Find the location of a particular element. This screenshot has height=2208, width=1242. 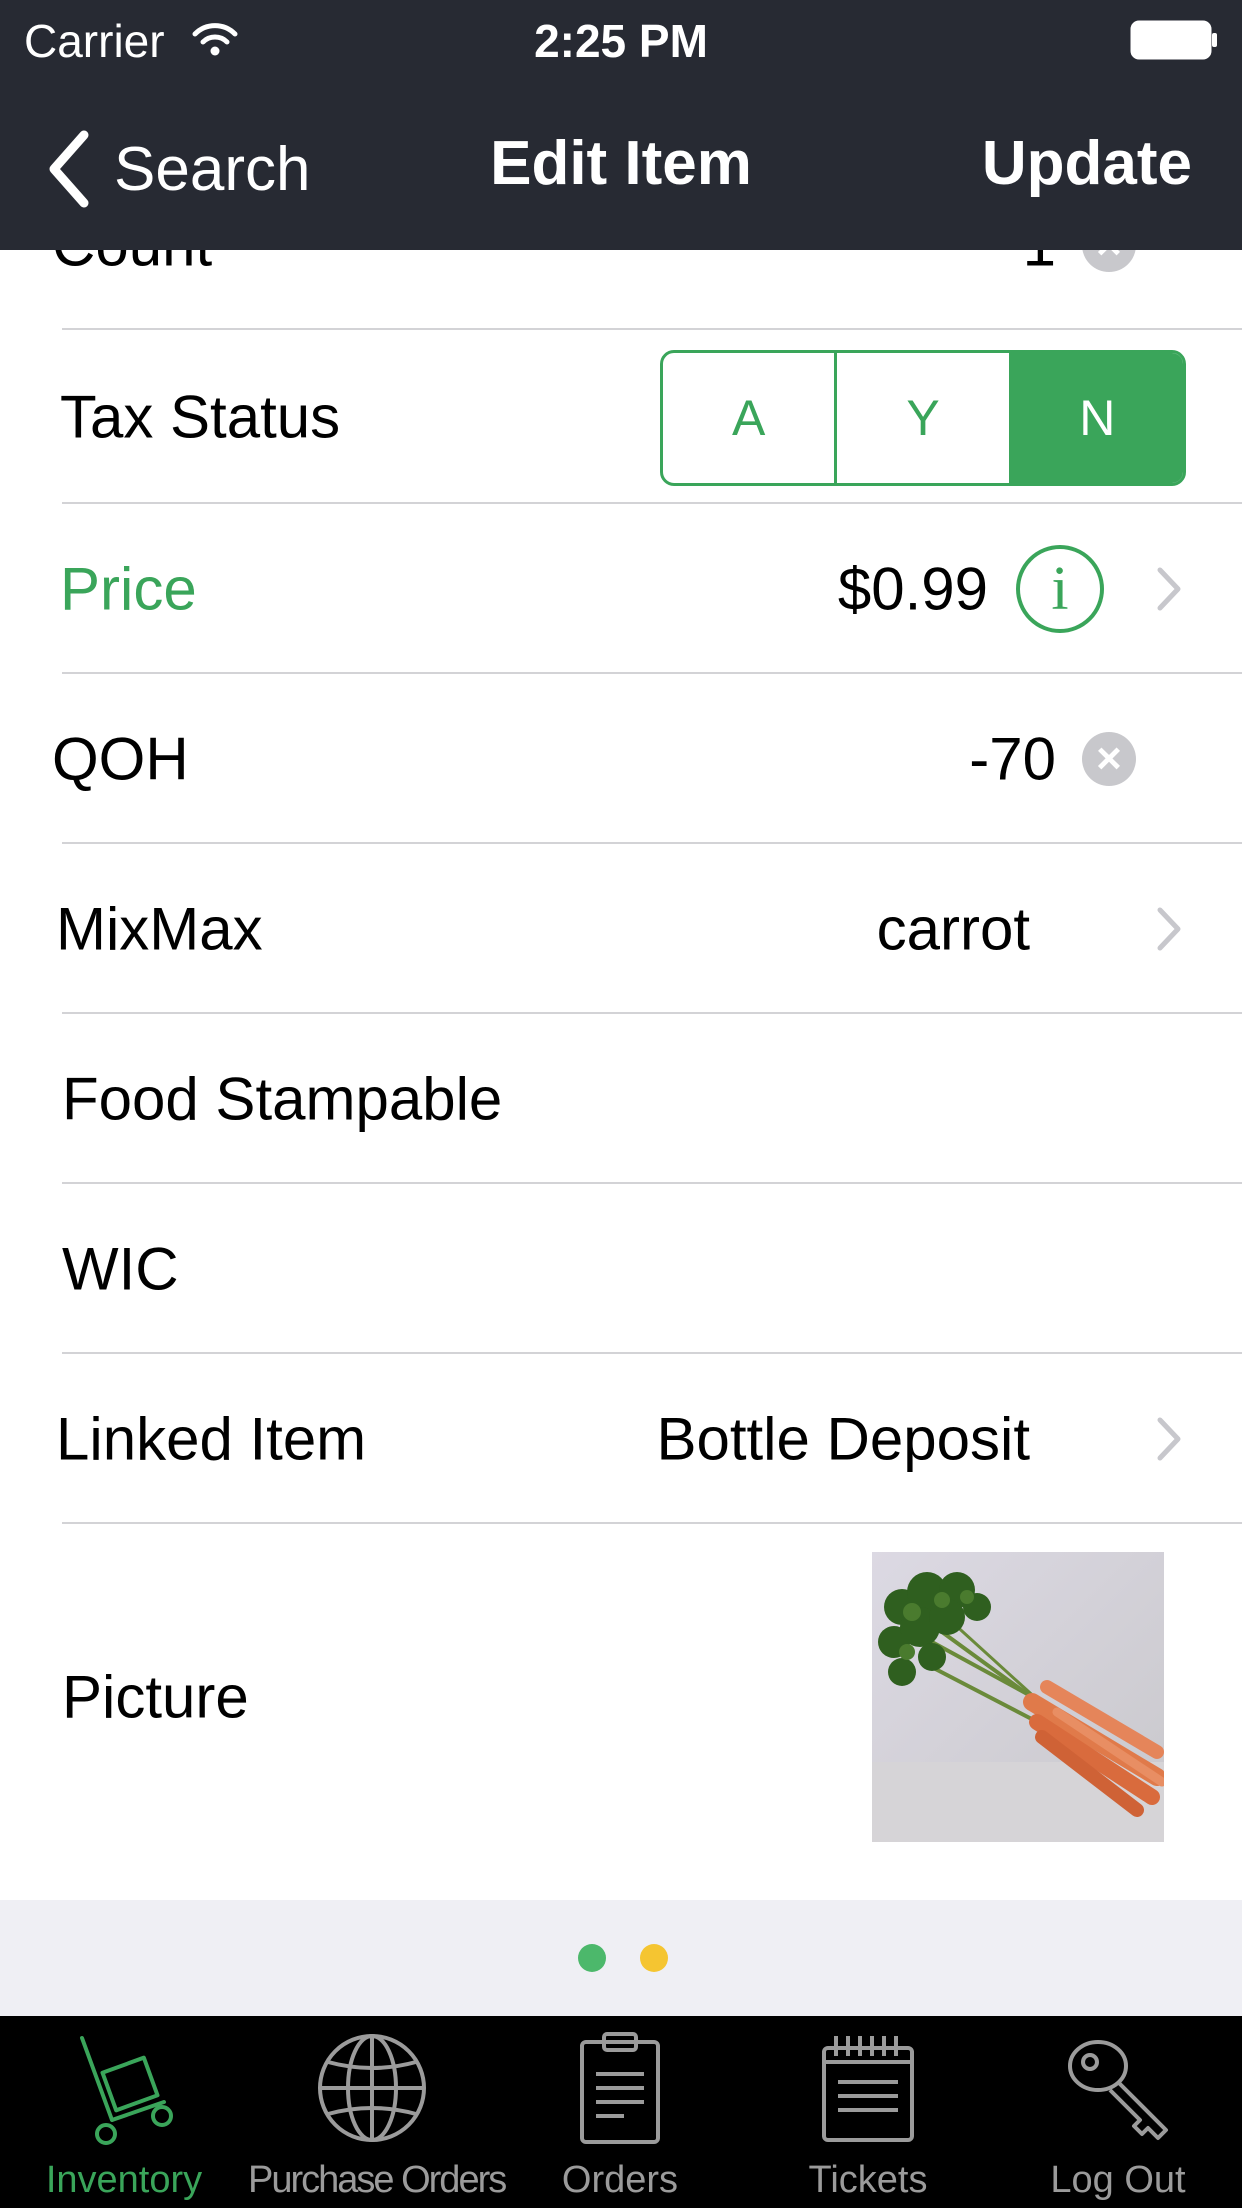

tab-tickets: Tickets is located at coordinates (868, 2112).